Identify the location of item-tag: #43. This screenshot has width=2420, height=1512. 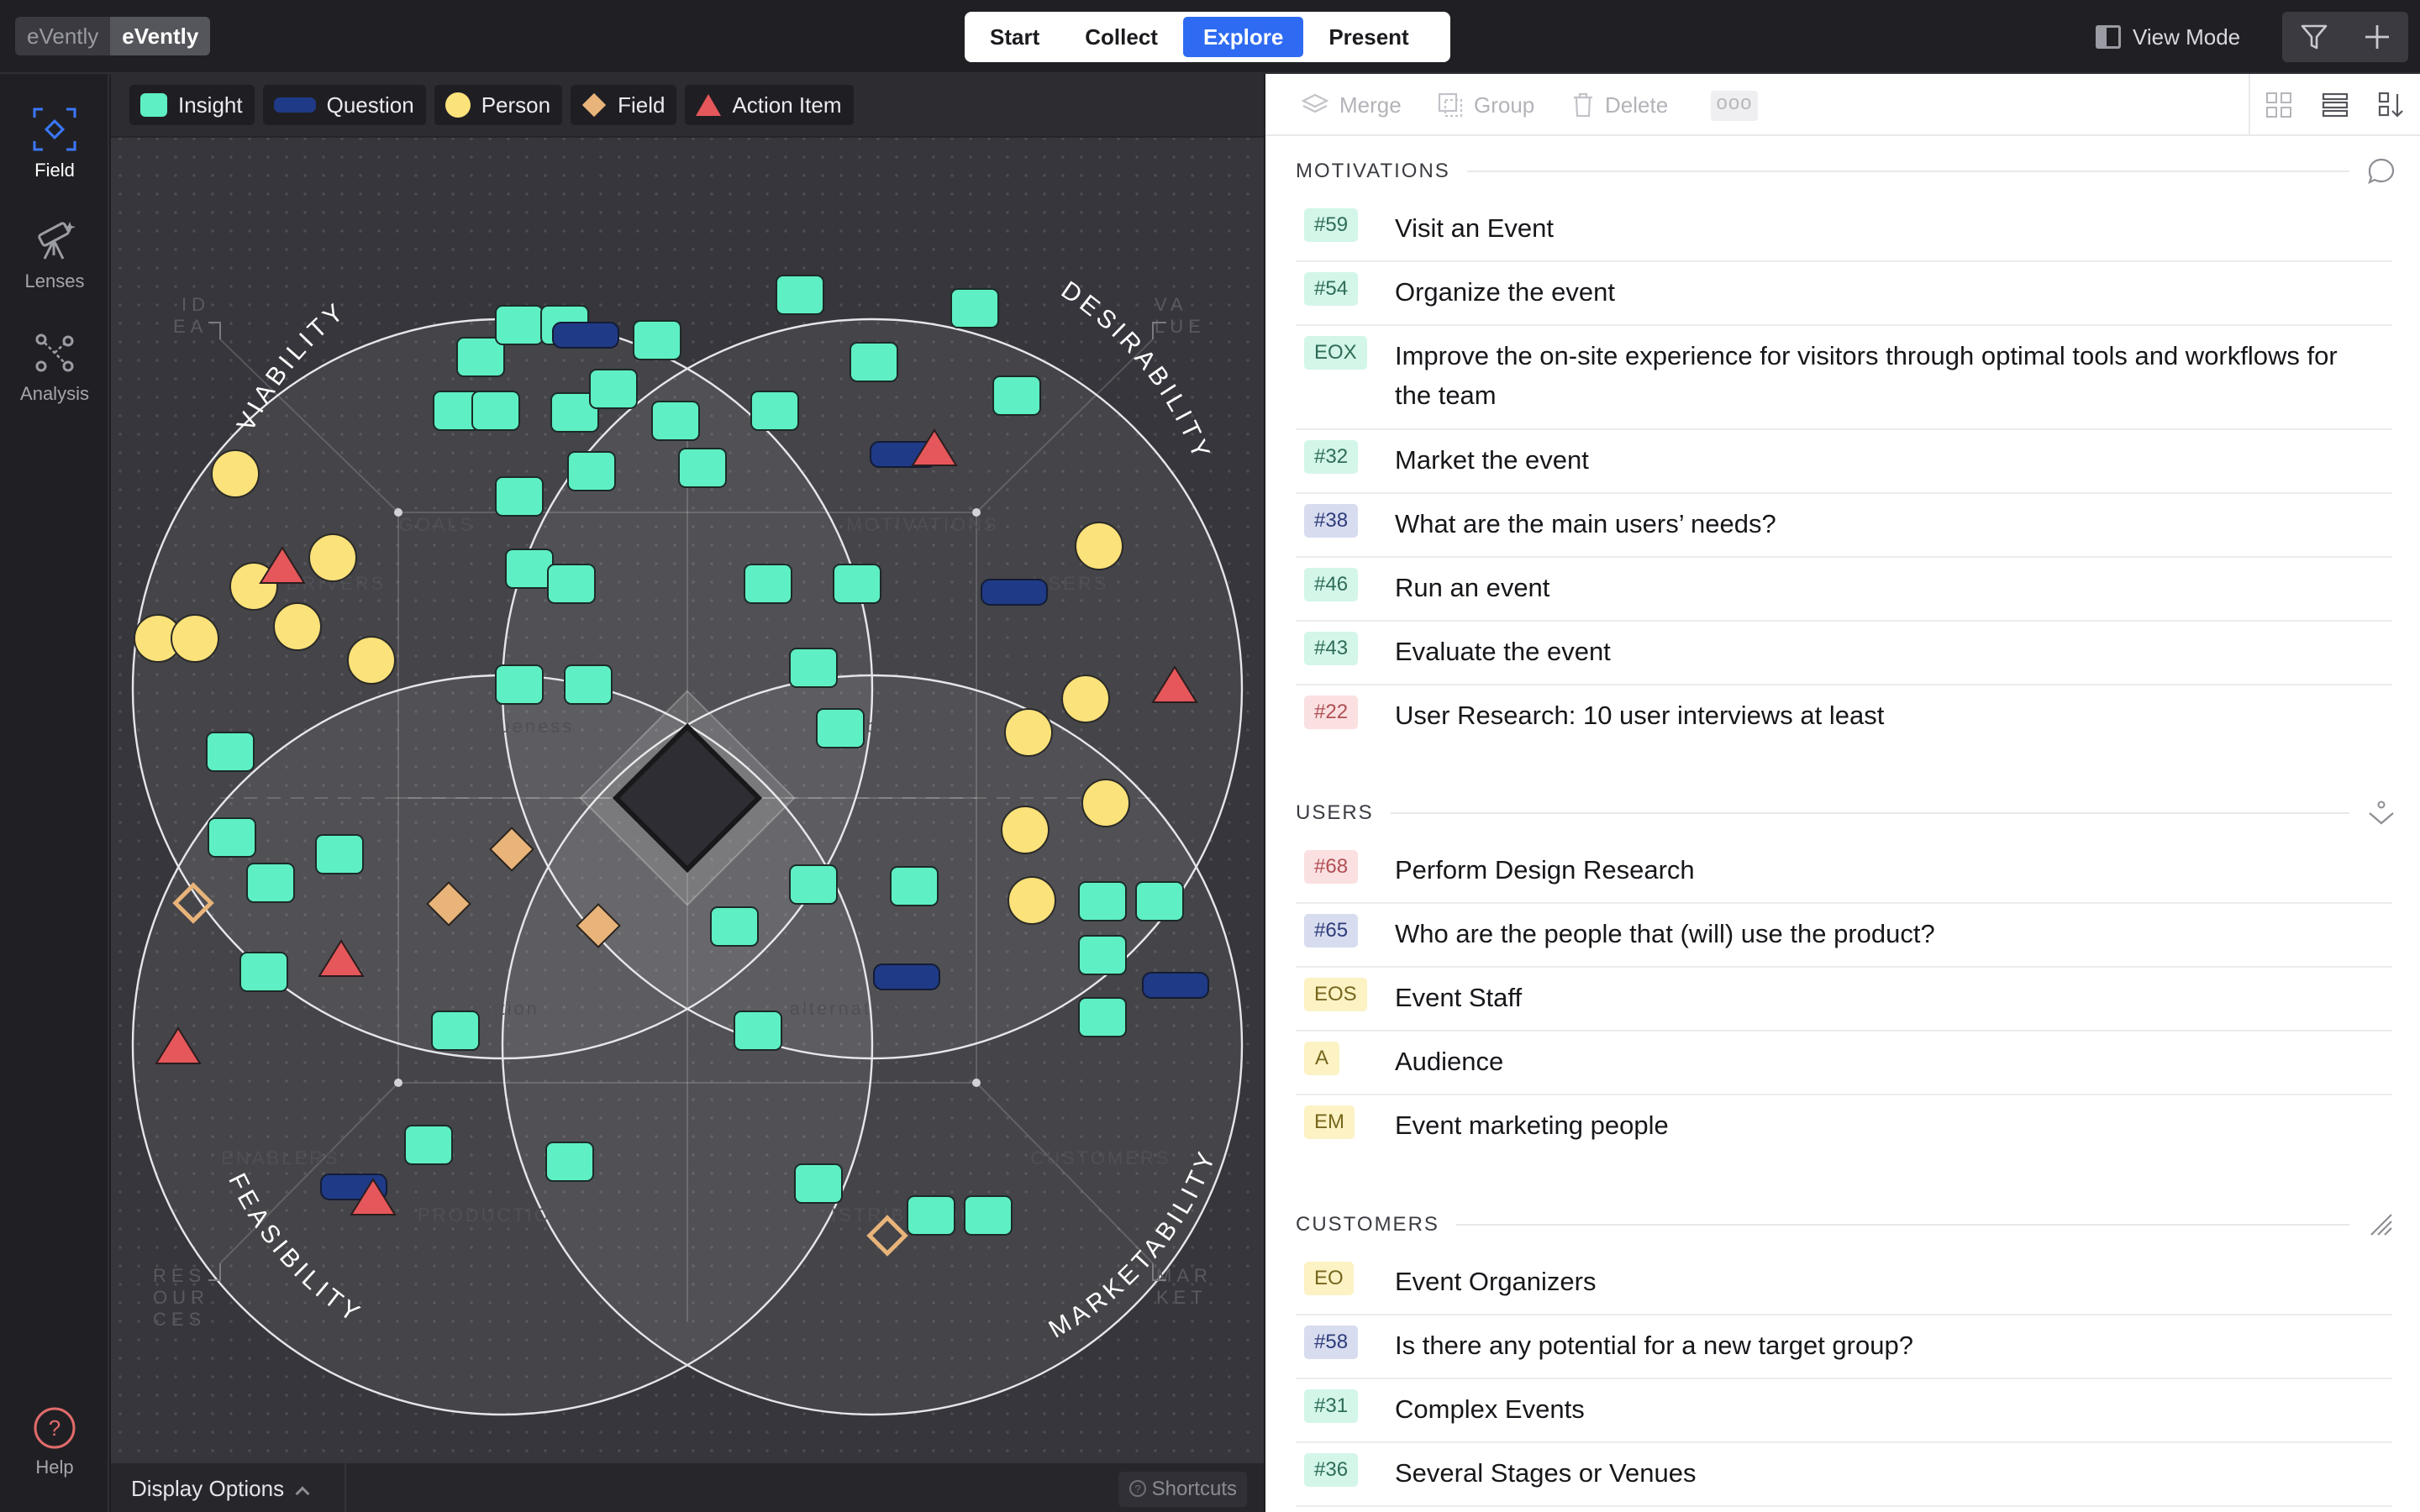
(1331, 648).